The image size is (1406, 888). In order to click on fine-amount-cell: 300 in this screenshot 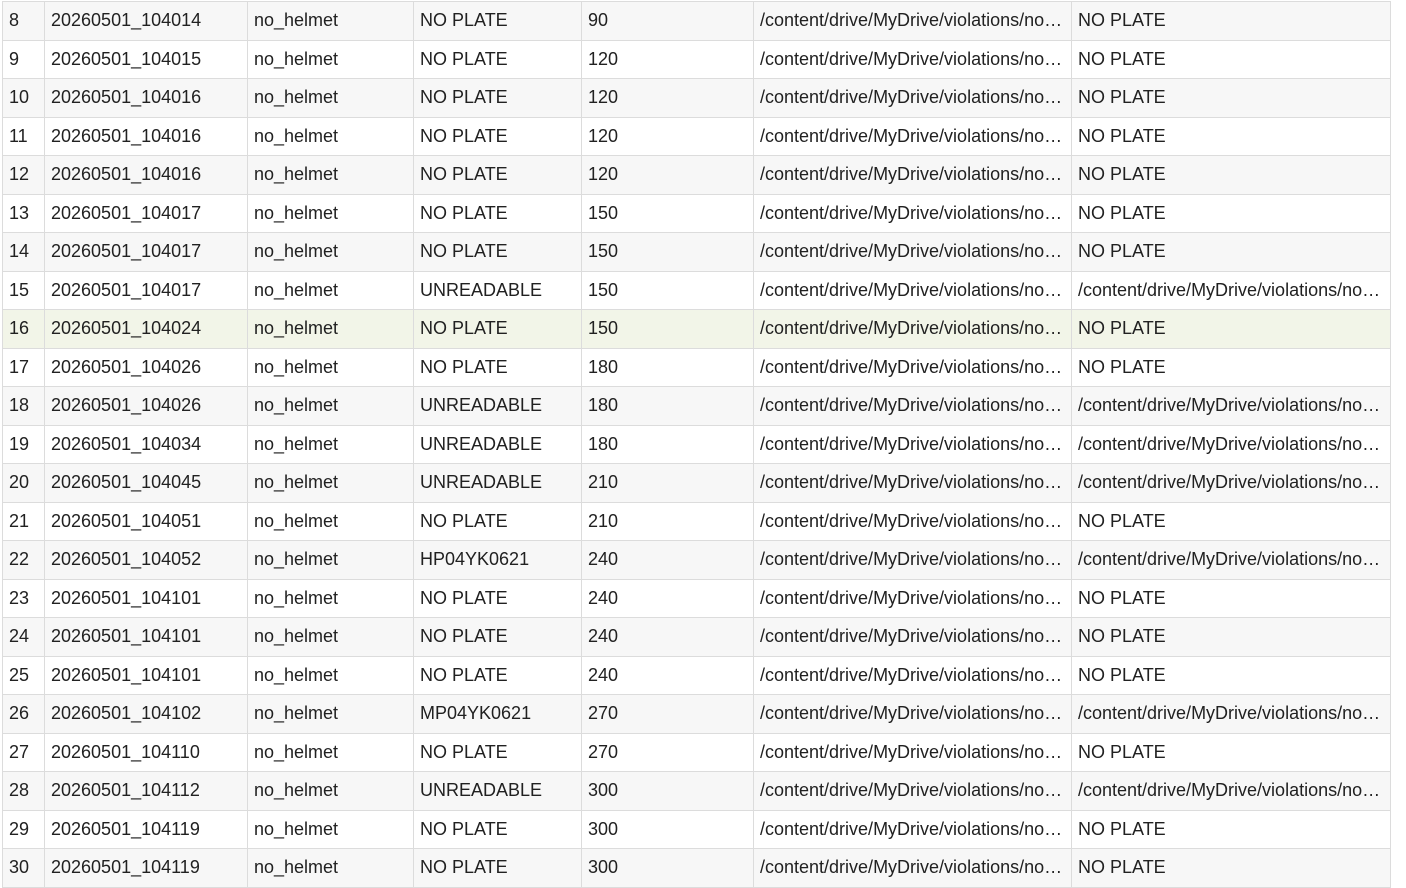, I will do `click(667, 868)`.